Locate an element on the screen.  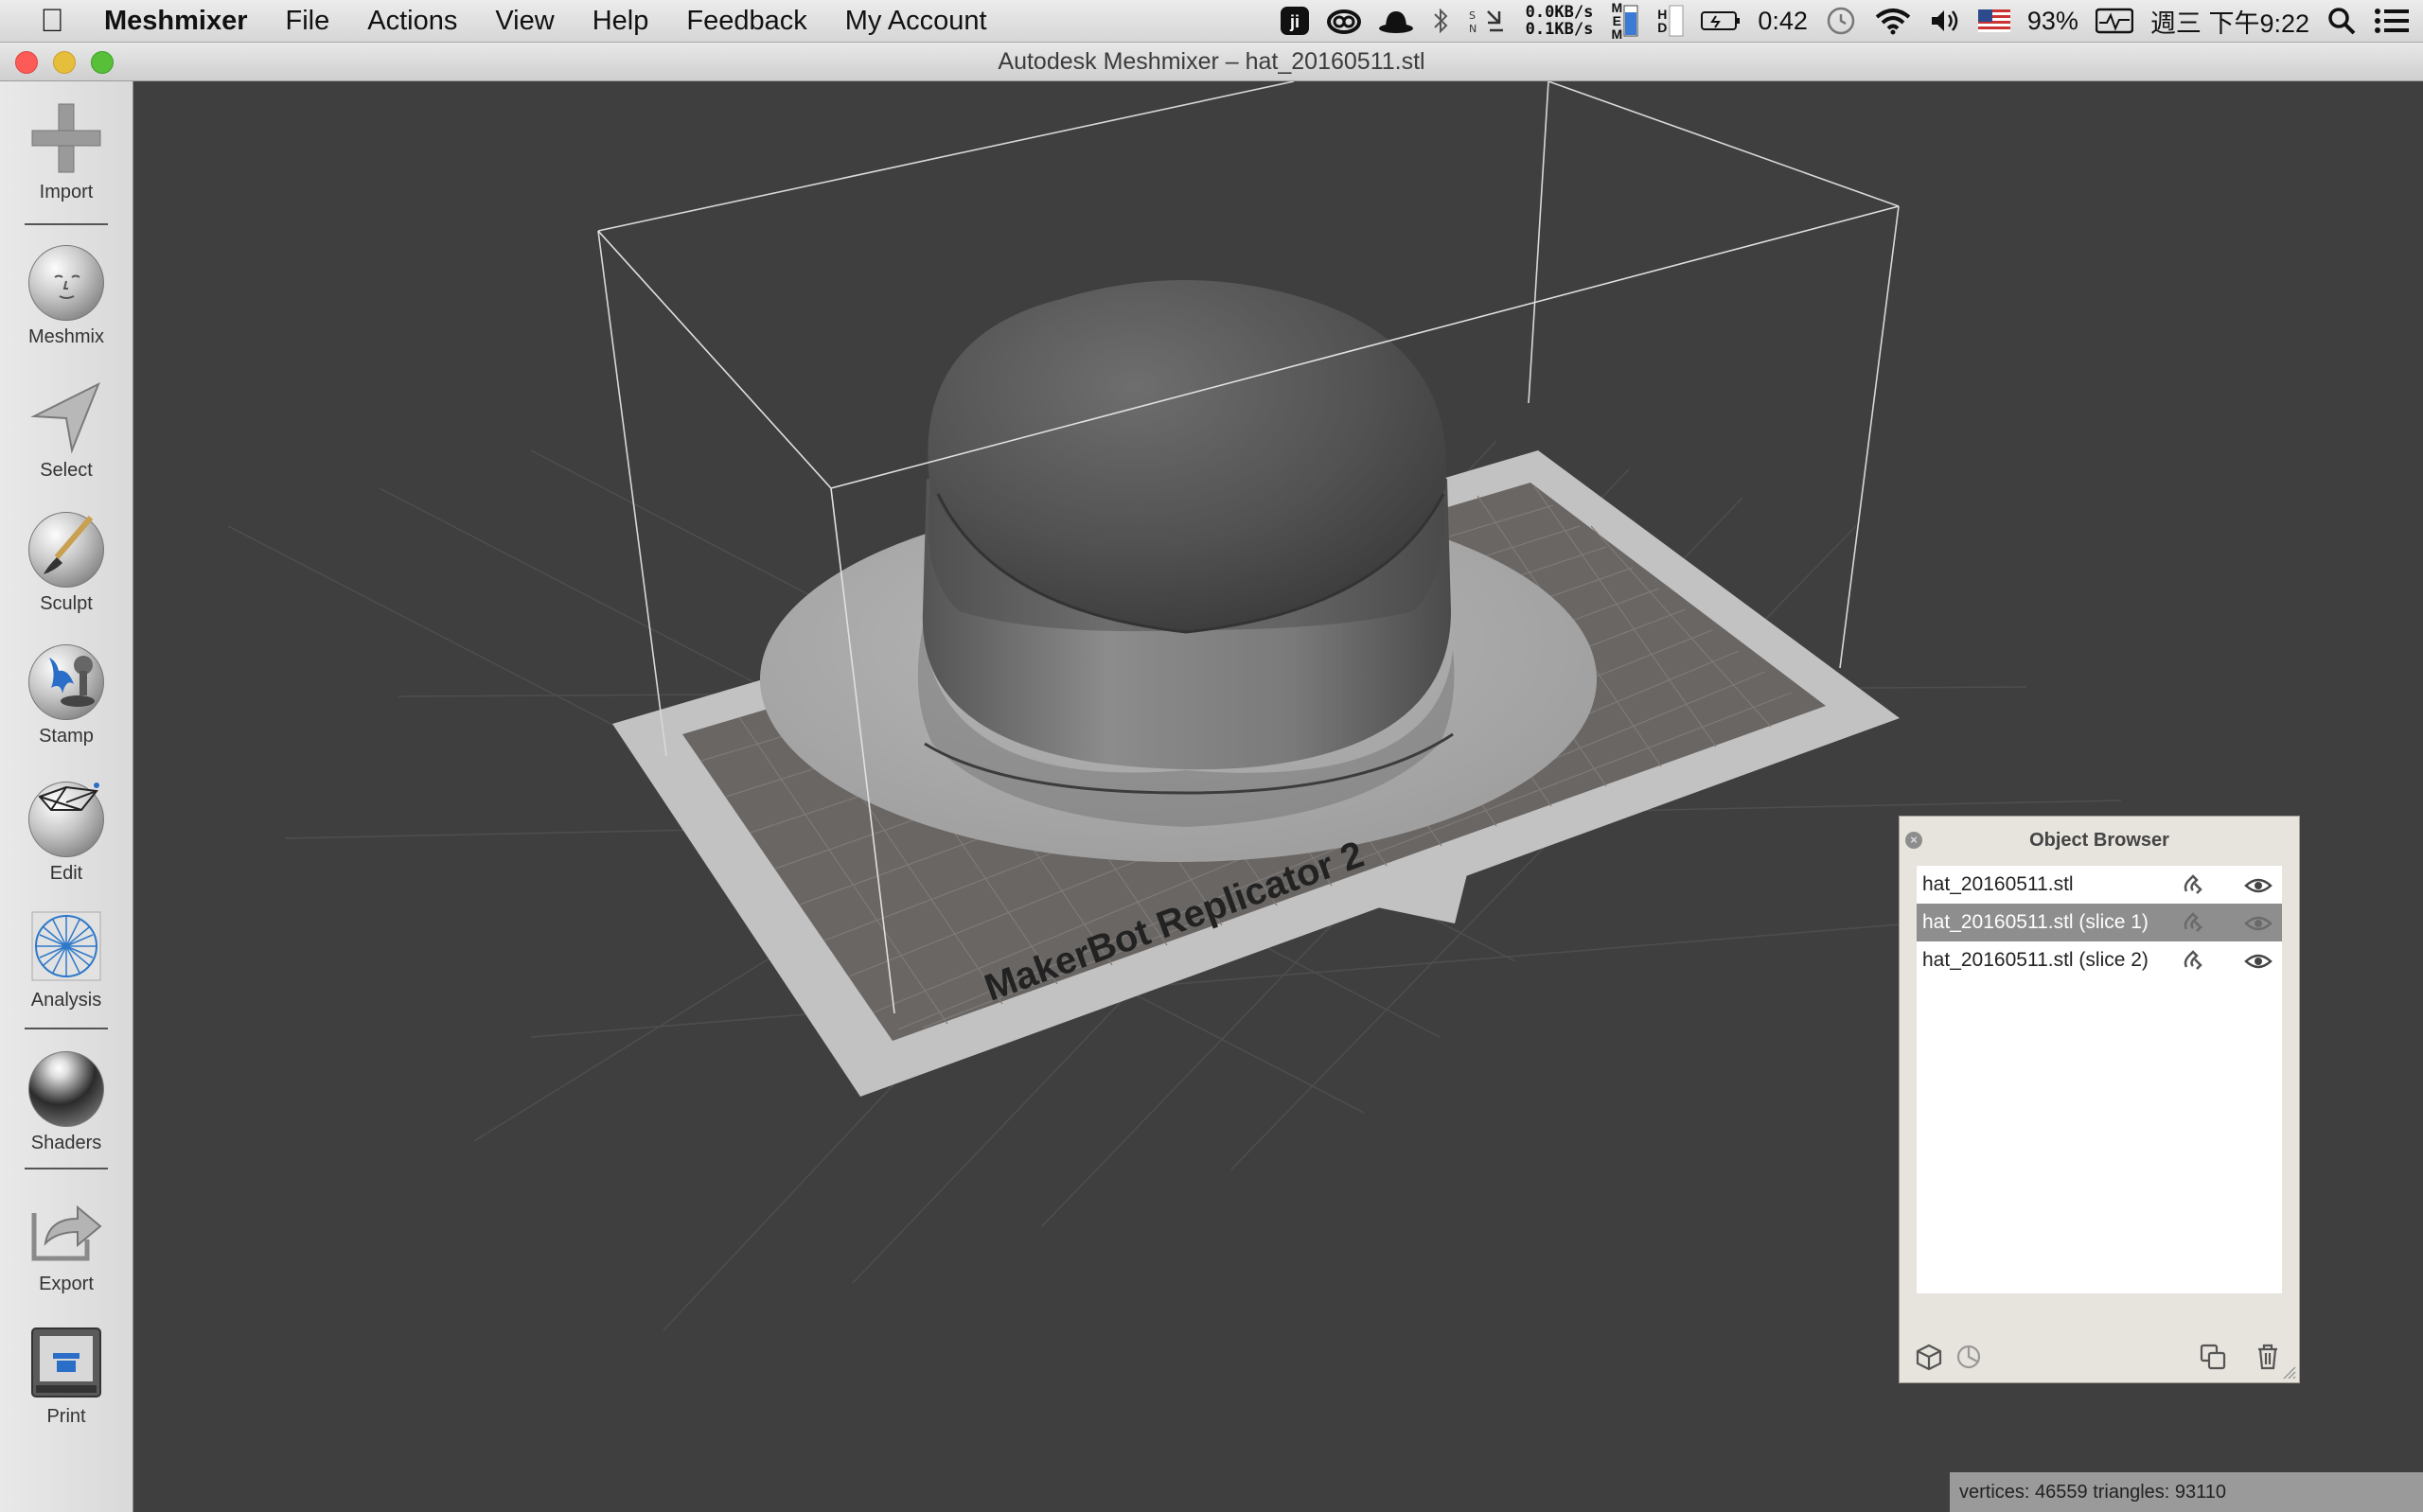
import-tool-button: Import is located at coordinates (66, 151).